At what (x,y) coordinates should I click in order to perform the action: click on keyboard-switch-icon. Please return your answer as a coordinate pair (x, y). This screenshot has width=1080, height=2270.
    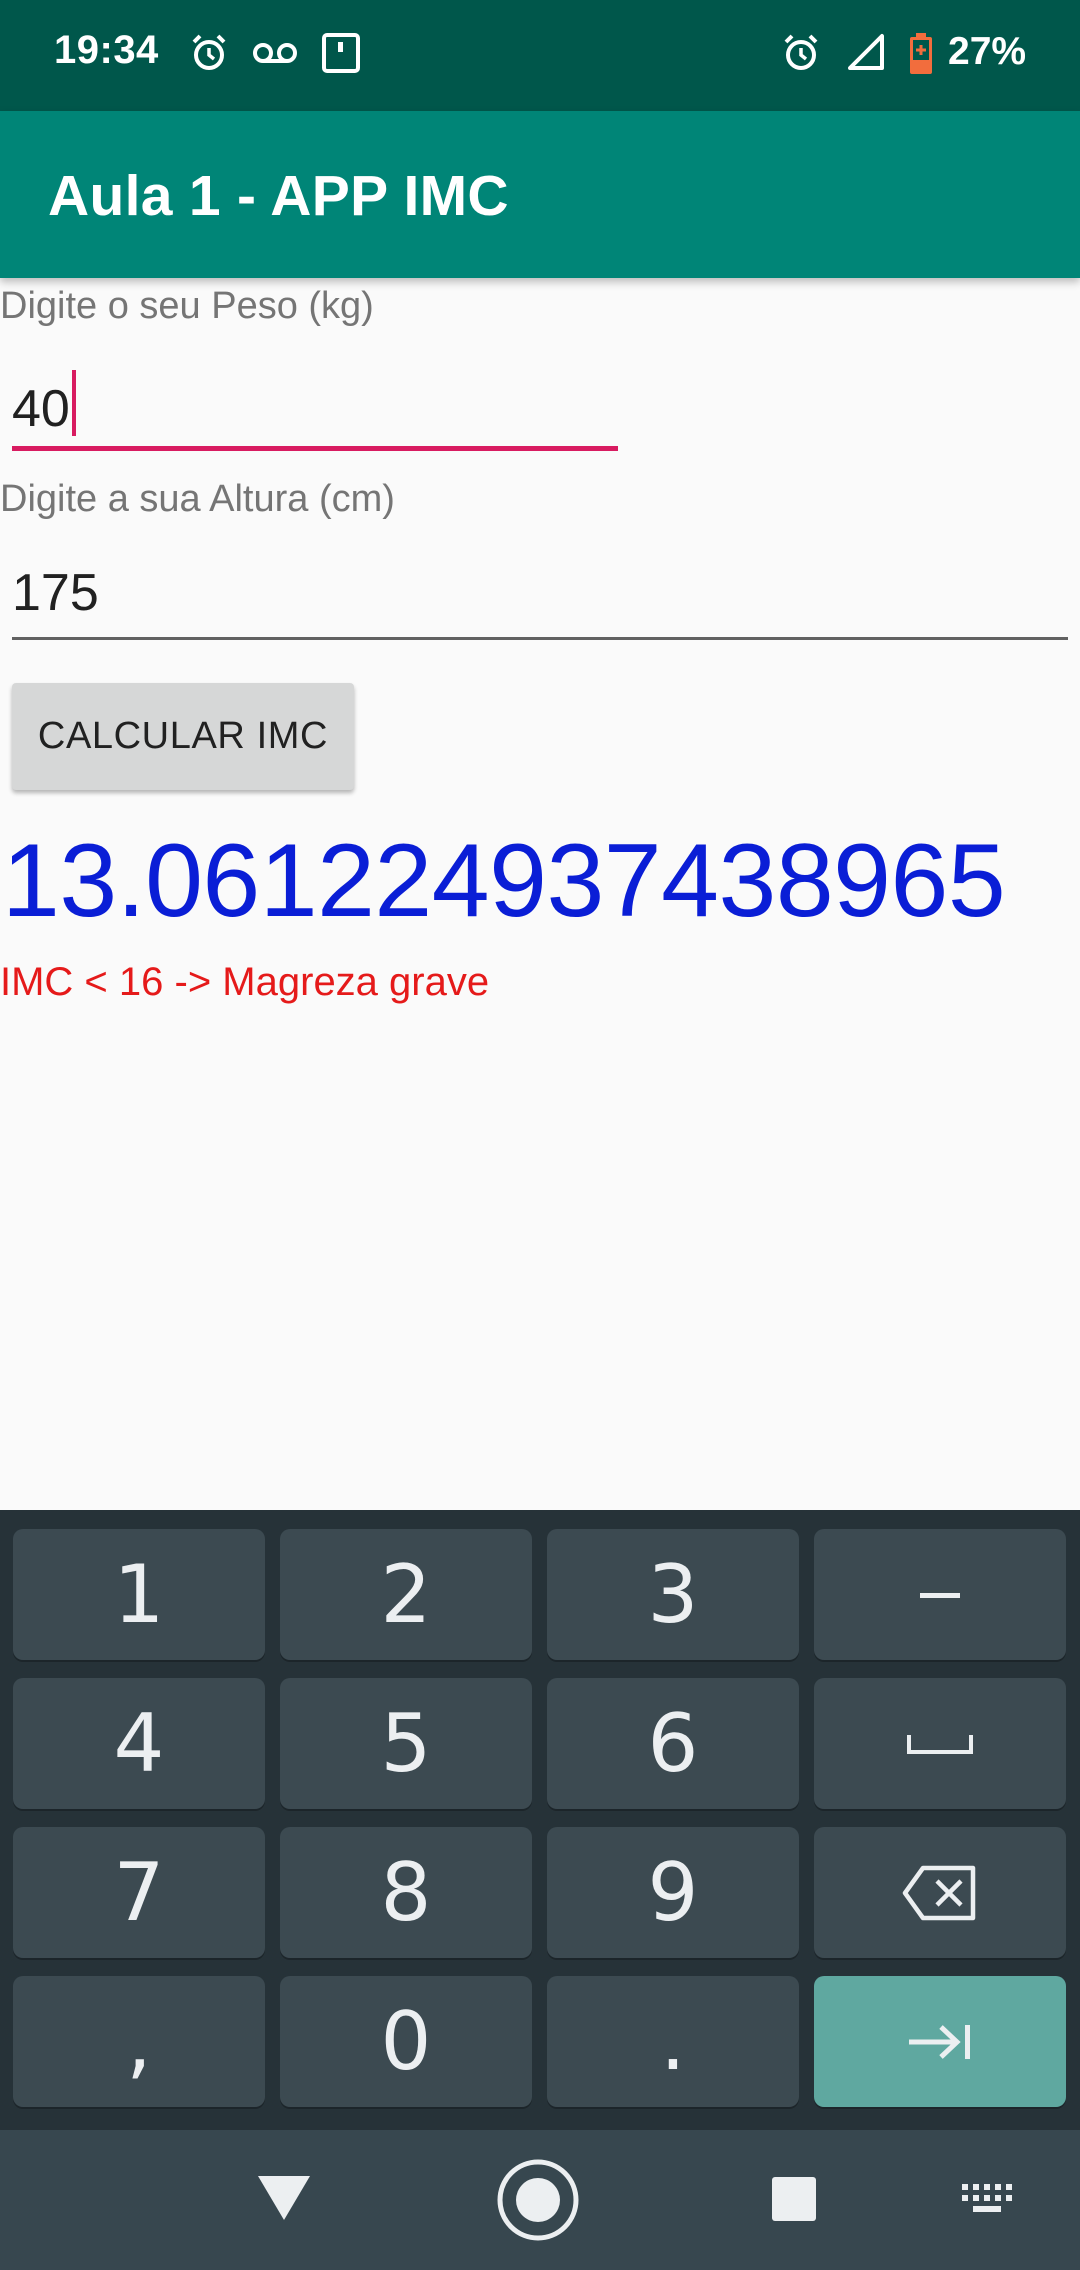
    Looking at the image, I should click on (987, 2199).